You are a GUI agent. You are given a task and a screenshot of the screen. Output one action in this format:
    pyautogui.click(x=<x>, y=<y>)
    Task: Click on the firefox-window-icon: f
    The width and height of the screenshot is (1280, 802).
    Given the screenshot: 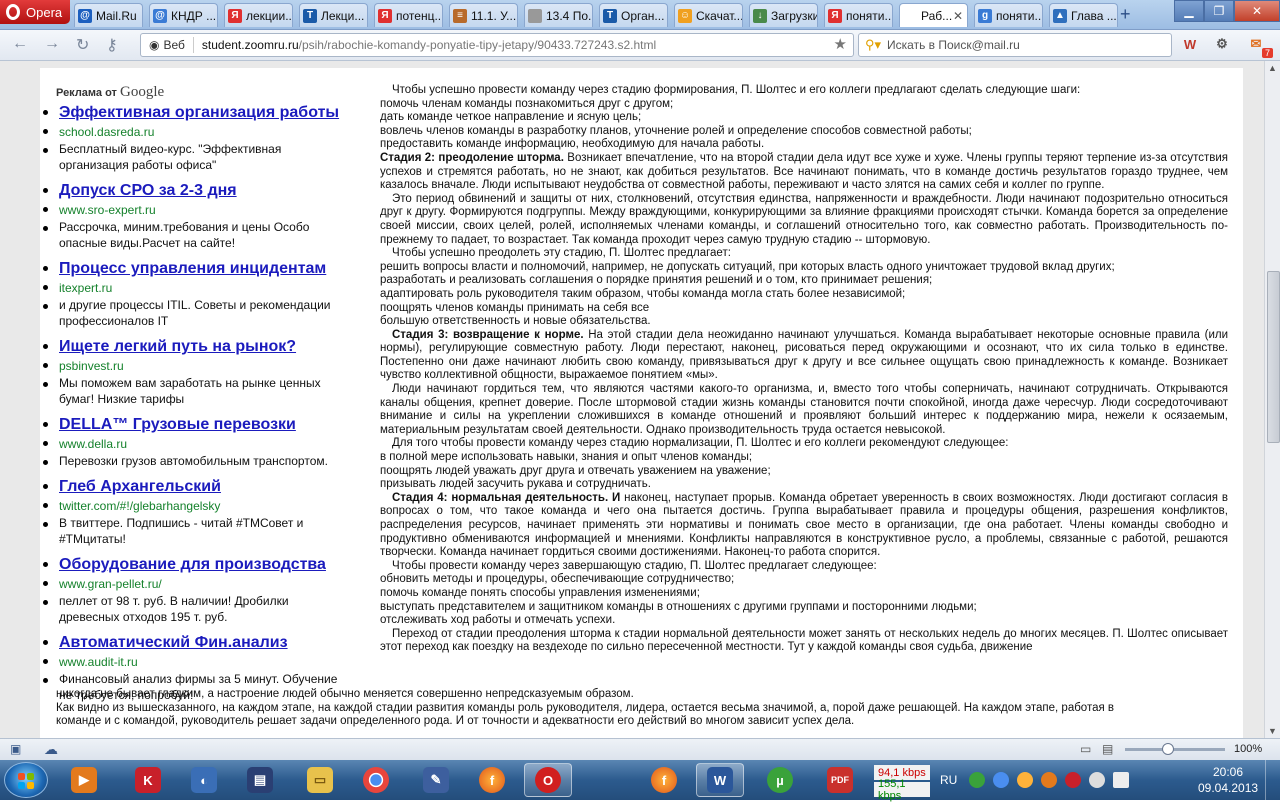 What is the action you would take?
    pyautogui.click(x=664, y=780)
    